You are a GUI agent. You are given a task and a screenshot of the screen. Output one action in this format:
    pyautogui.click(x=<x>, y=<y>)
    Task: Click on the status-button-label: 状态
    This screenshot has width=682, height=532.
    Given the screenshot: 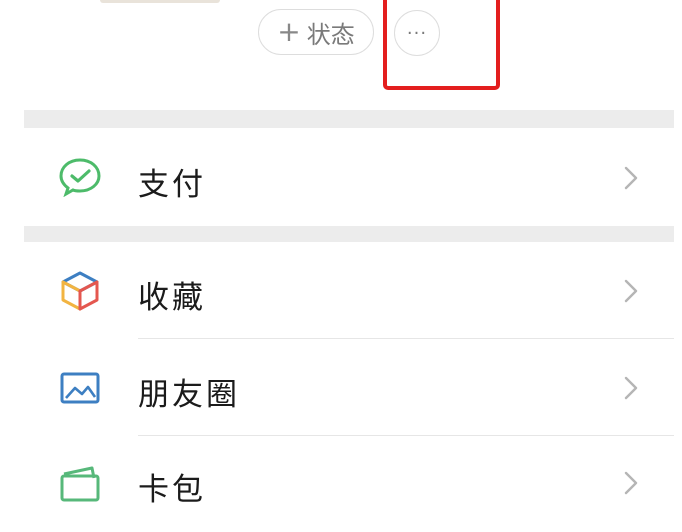 What is the action you would take?
    pyautogui.click(x=330, y=34)
    